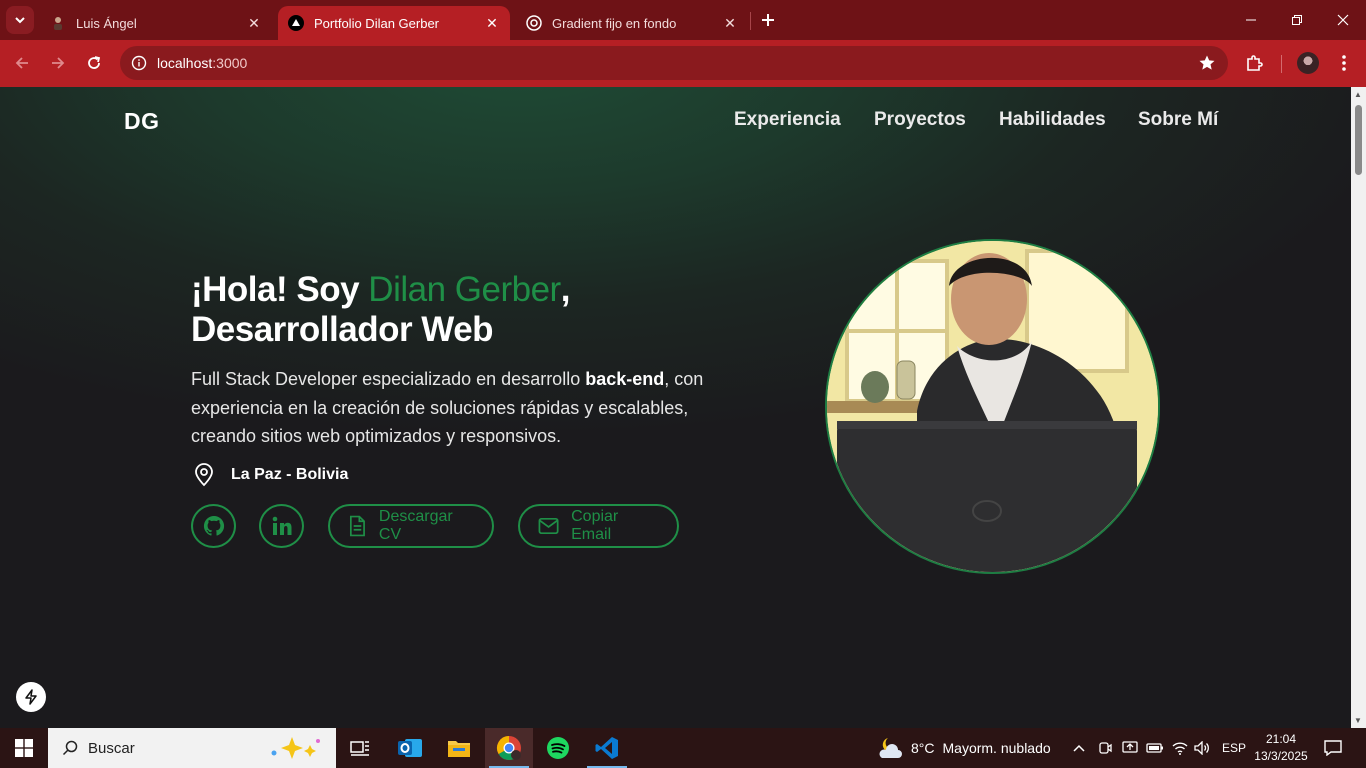  I want to click on tab-portfolio: Portfolio Dilan Gerber ✕, so click(394, 23).